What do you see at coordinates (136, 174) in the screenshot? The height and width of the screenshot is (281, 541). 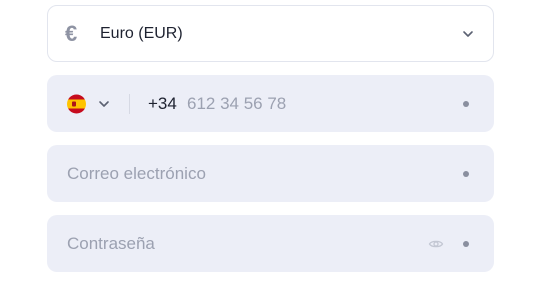 I see `email-input: Correo electrónico` at bounding box center [136, 174].